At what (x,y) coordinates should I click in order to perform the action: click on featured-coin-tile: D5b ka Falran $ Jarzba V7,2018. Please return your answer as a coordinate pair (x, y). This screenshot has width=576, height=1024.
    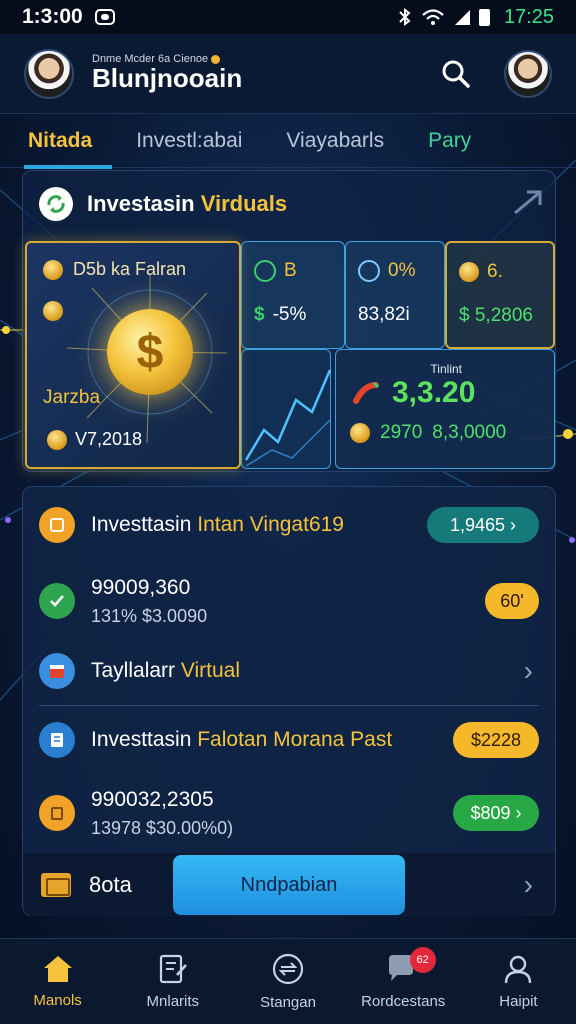
    Looking at the image, I should click on (133, 355).